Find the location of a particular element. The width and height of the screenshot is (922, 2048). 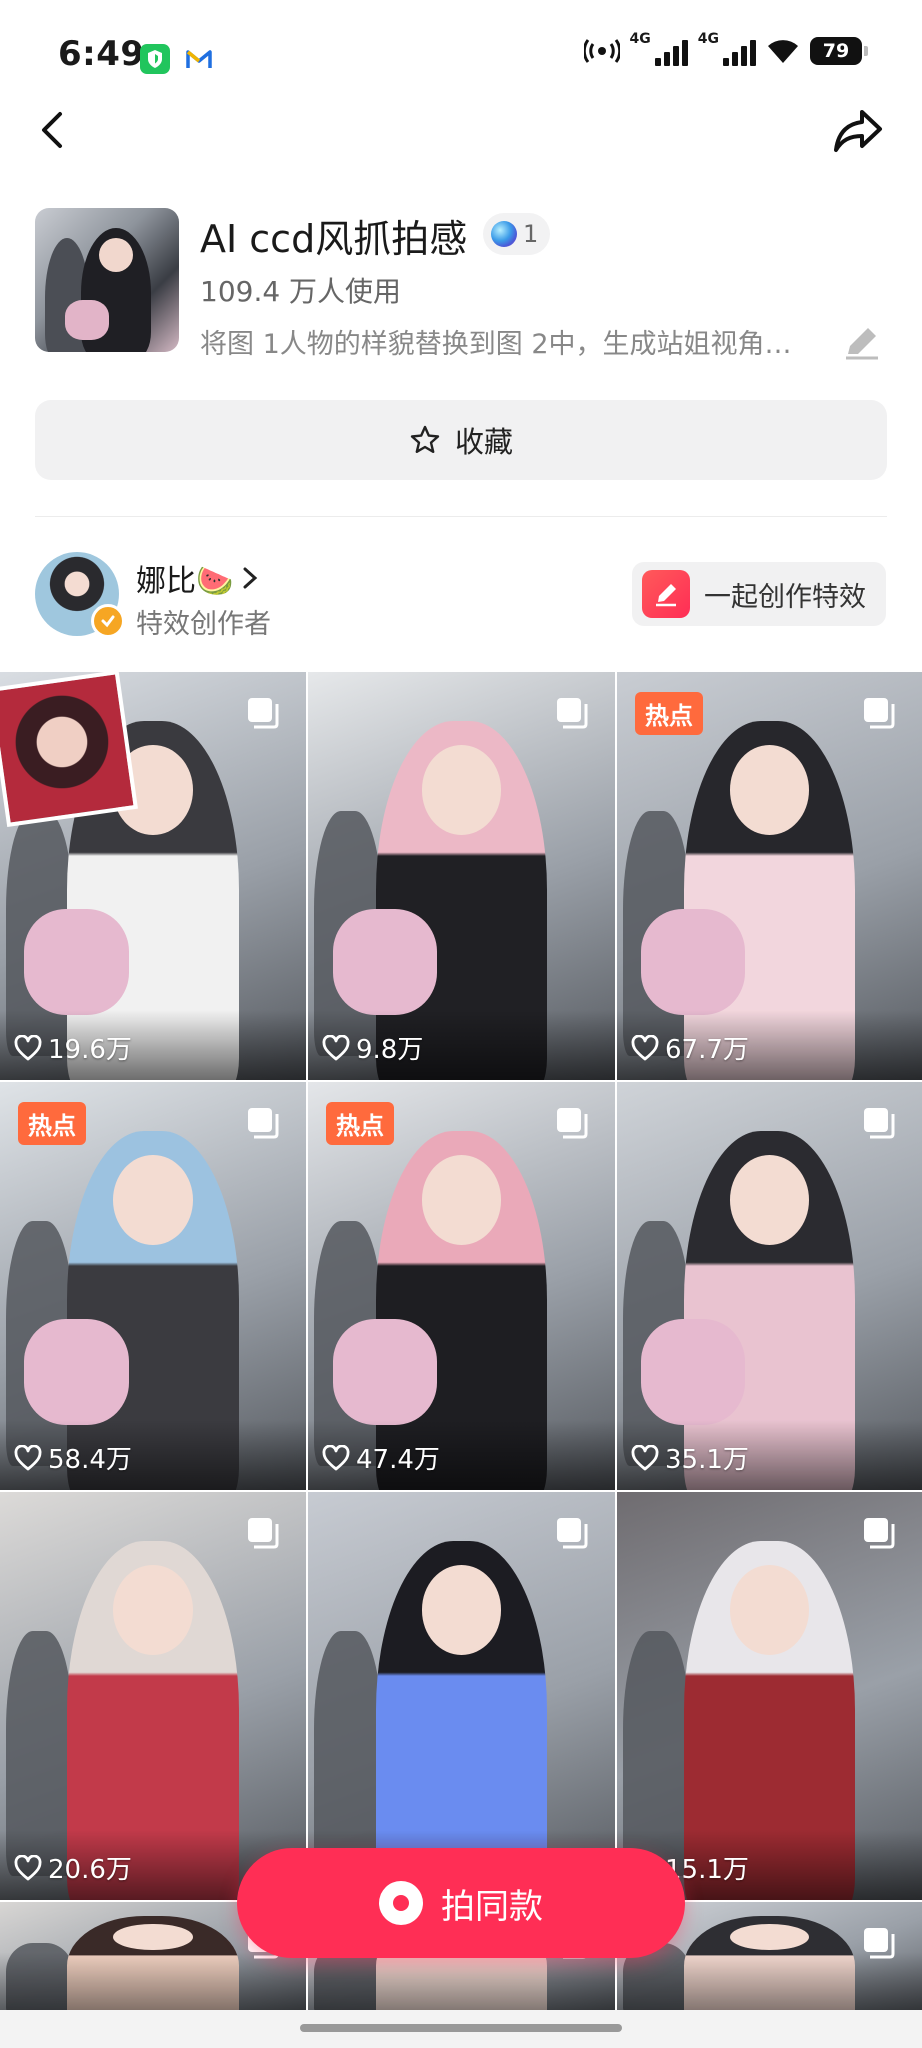

shield-app-icon is located at coordinates (155, 59).